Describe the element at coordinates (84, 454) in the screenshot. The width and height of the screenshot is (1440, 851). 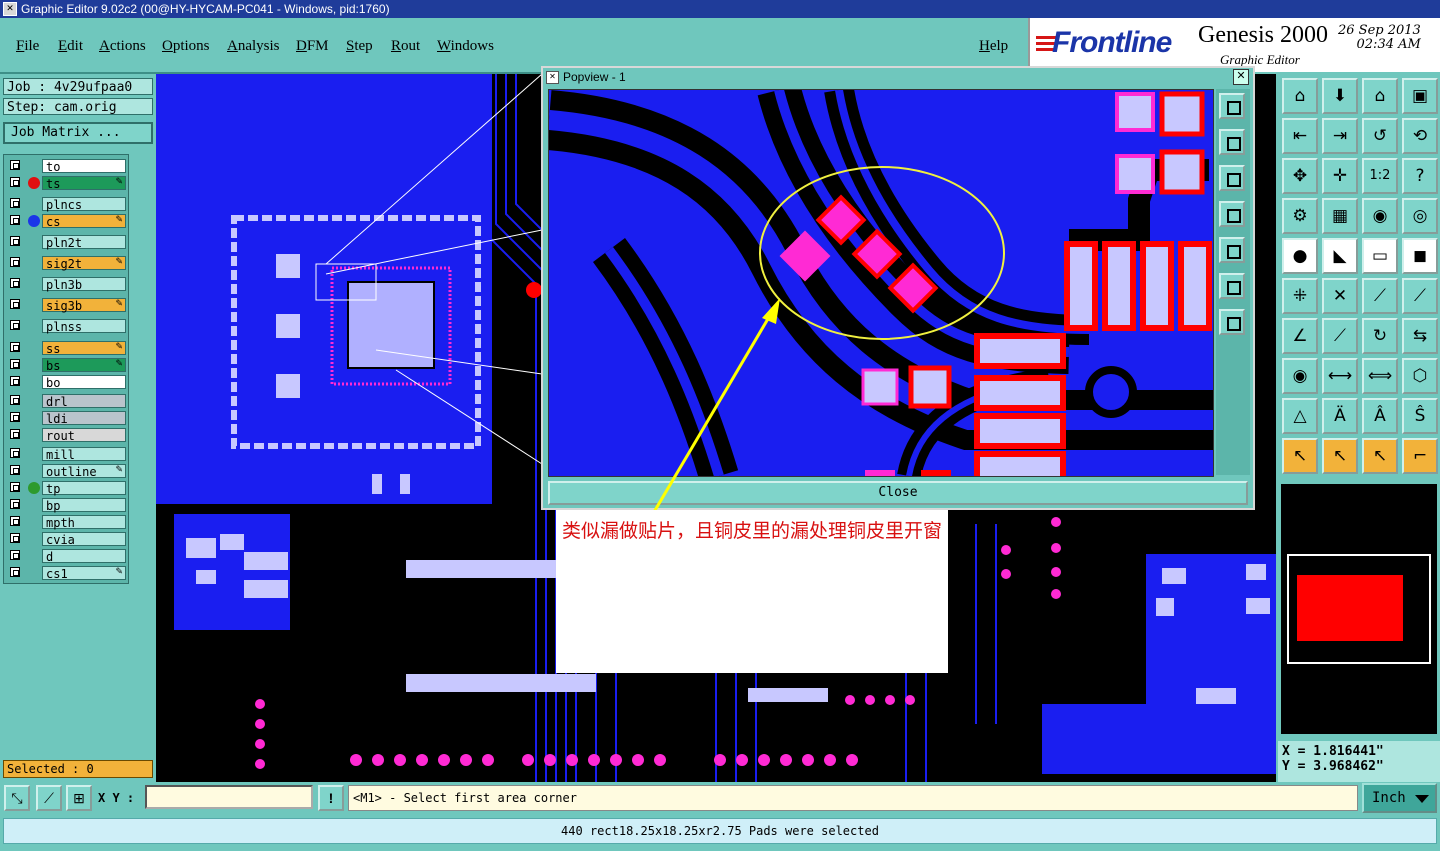
I see `layer-name: mill` at that location.